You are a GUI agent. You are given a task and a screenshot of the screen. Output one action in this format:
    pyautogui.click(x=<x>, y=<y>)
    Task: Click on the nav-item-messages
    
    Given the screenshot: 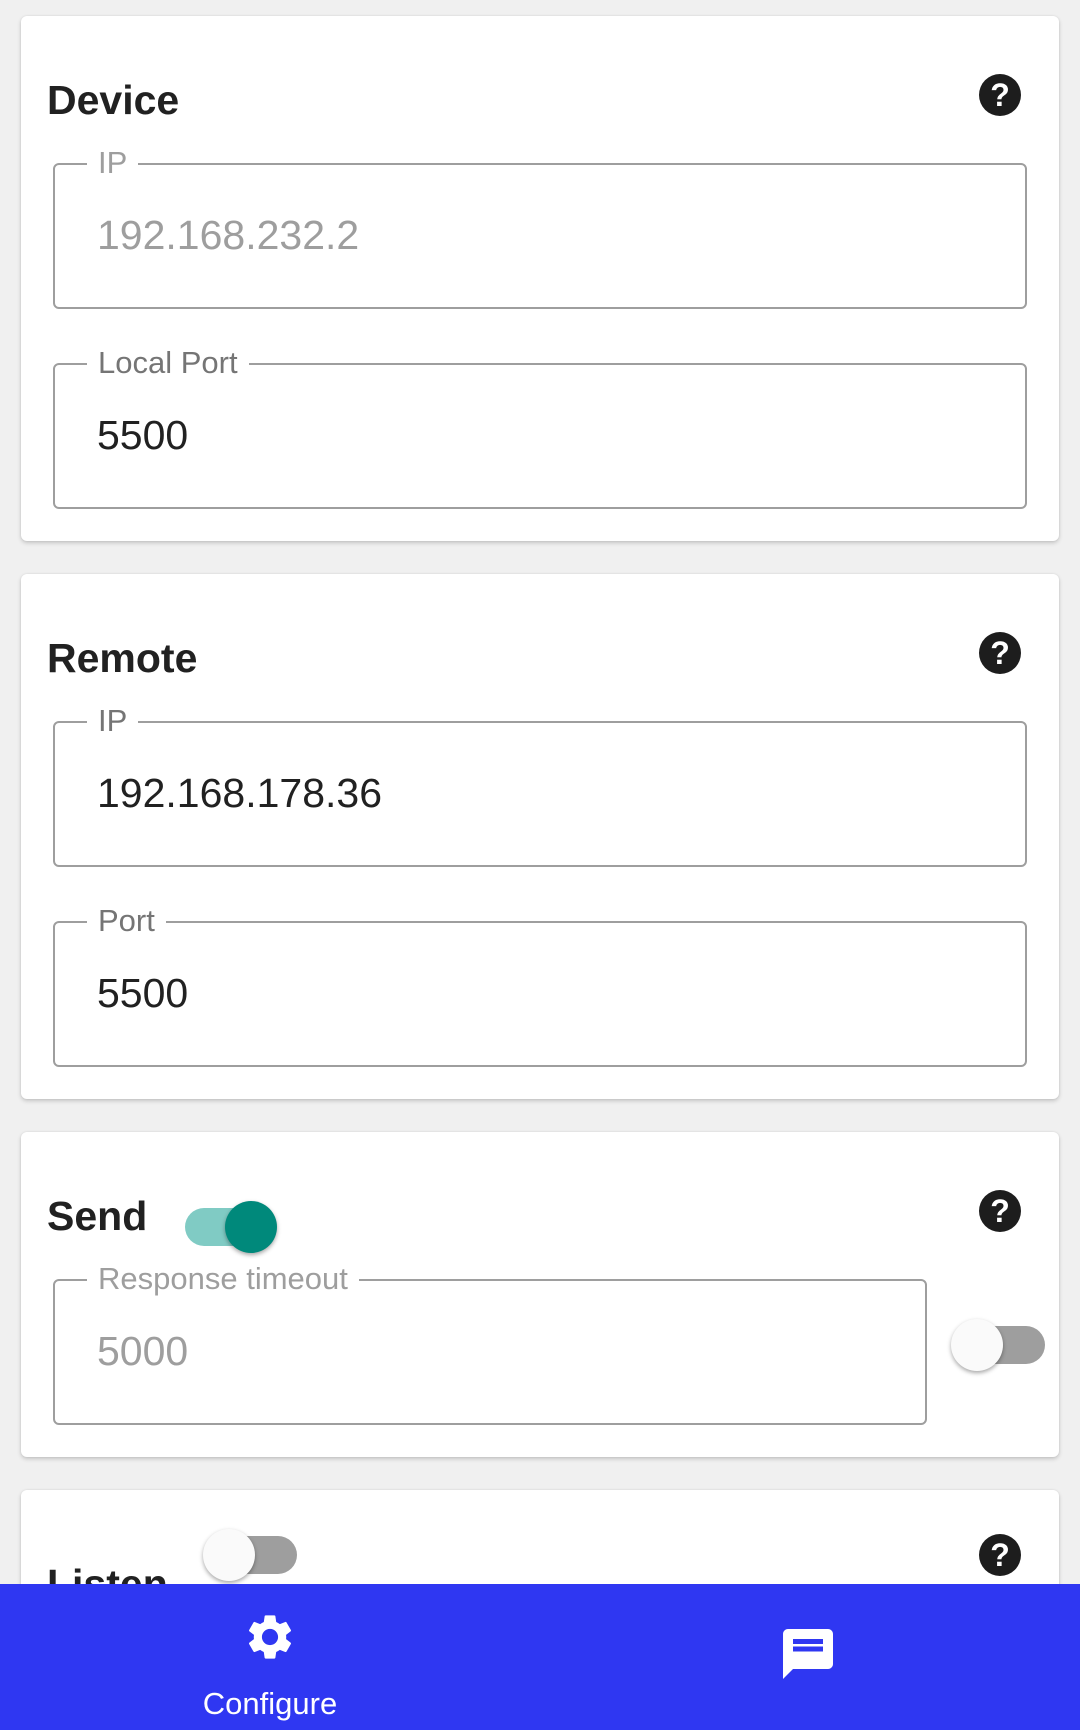 What is the action you would take?
    pyautogui.click(x=810, y=1657)
    